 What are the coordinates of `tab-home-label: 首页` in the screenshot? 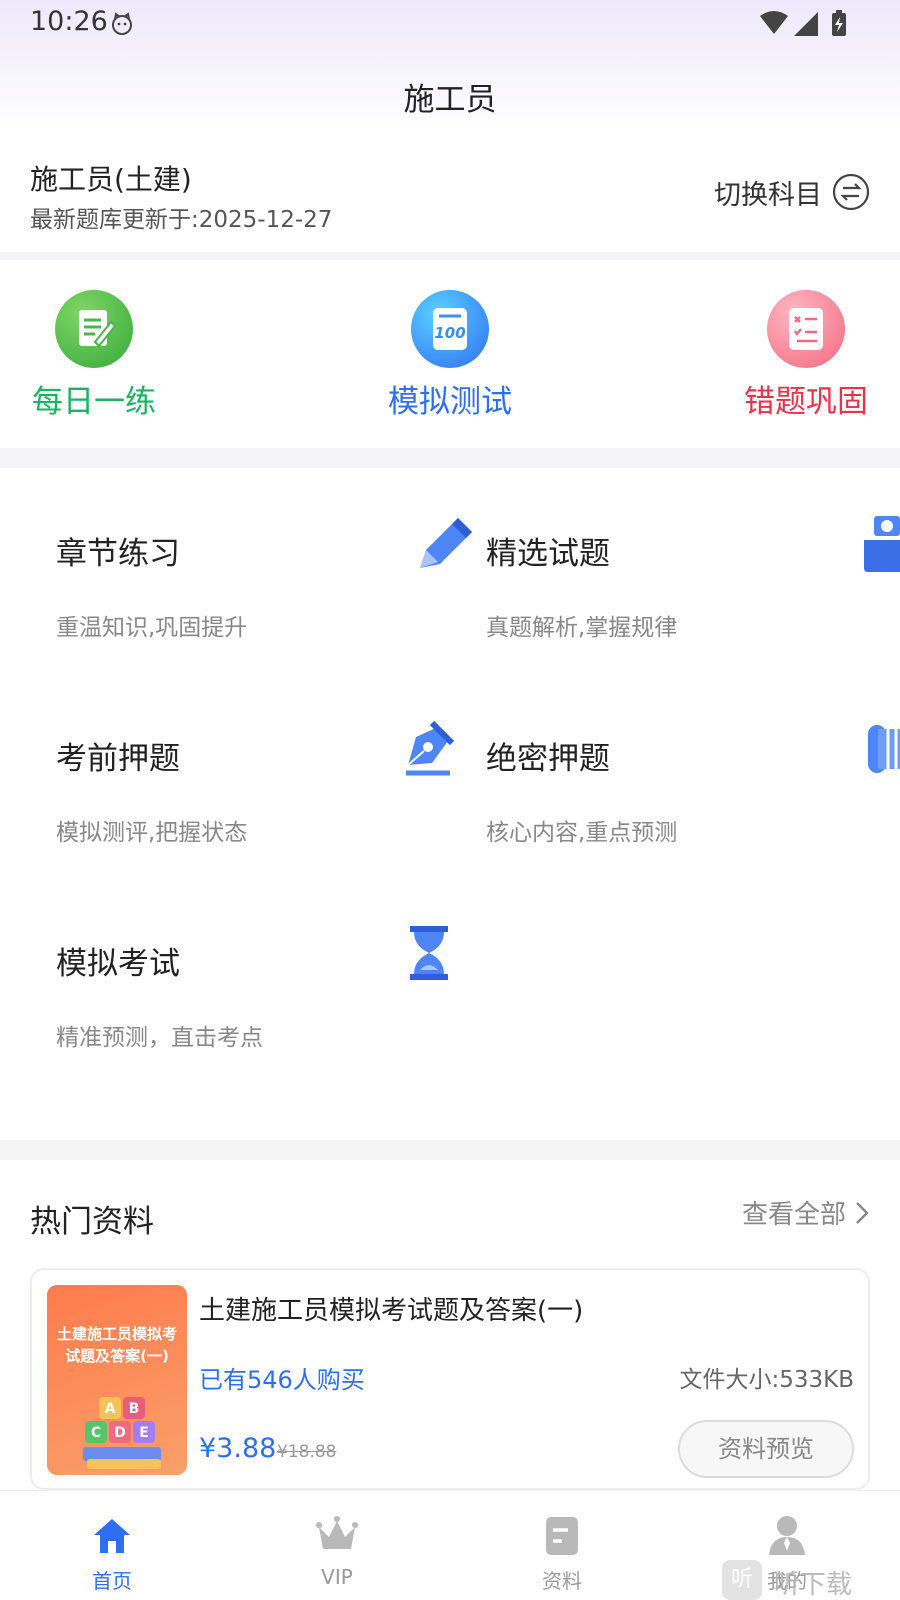 It's located at (112, 1581).